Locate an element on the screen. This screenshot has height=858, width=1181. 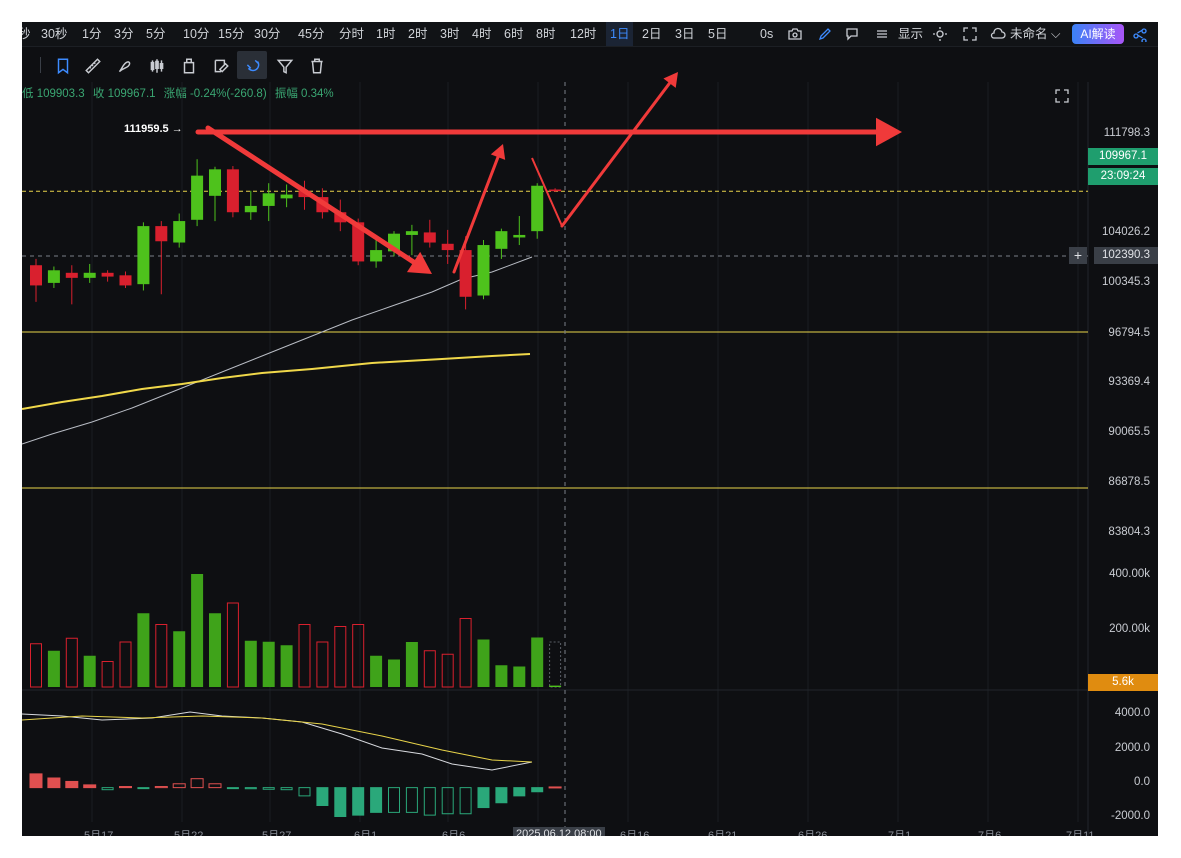
expand-chart-icon is located at coordinates (1062, 96).